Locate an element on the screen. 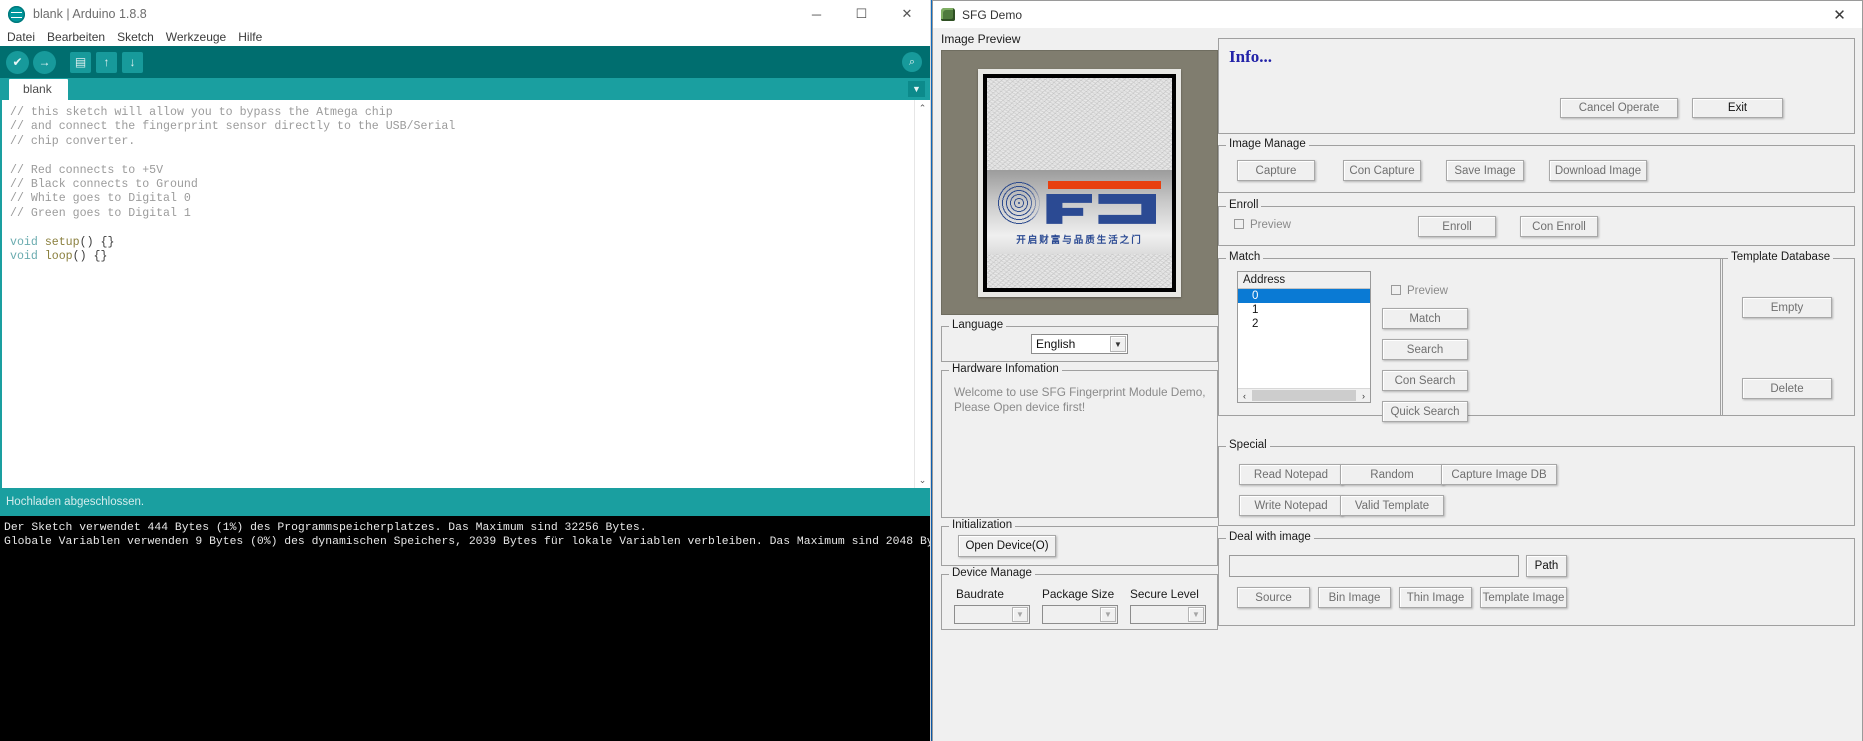 The width and height of the screenshot is (1863, 741). sfg-close-icon: ✕ is located at coordinates (1839, 14).